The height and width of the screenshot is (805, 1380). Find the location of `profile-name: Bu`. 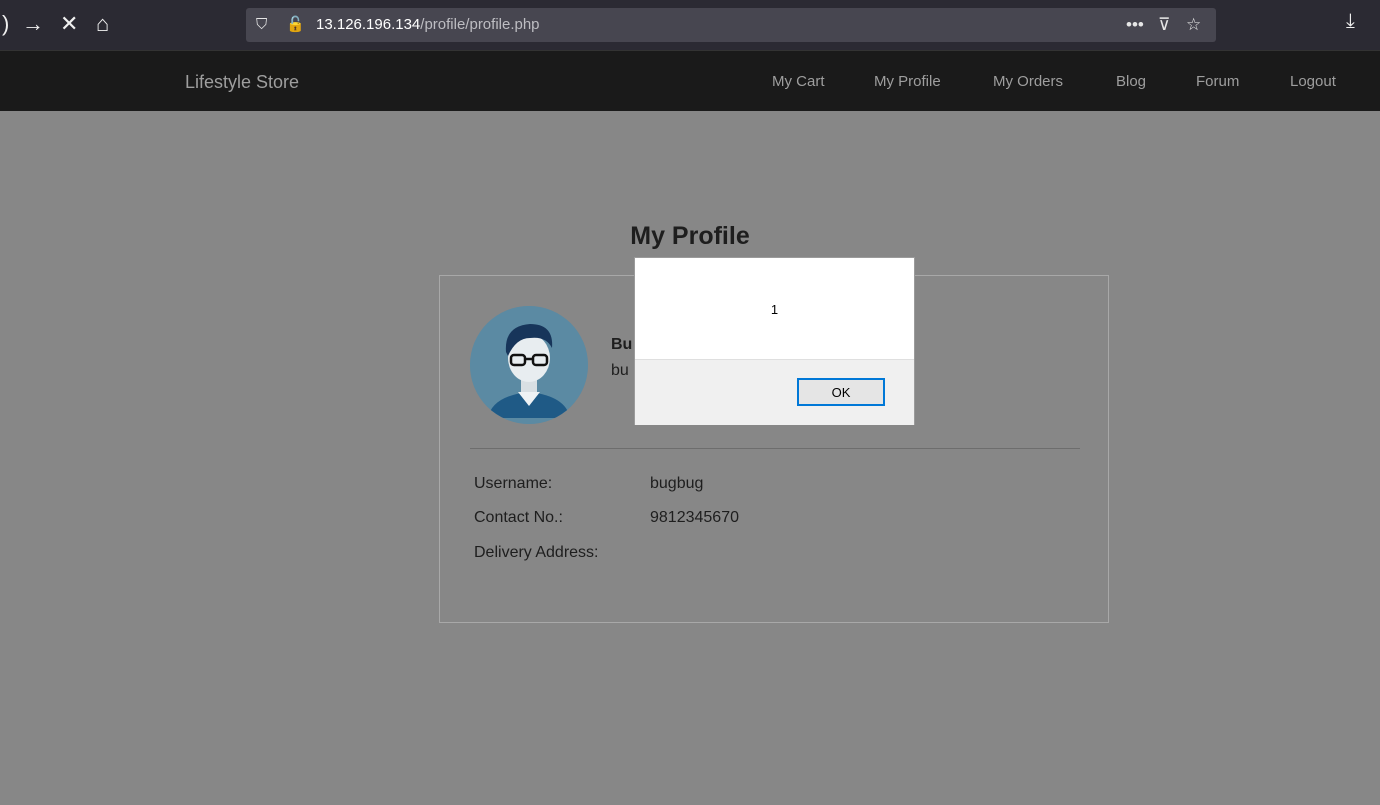

profile-name: Bu is located at coordinates (622, 344).